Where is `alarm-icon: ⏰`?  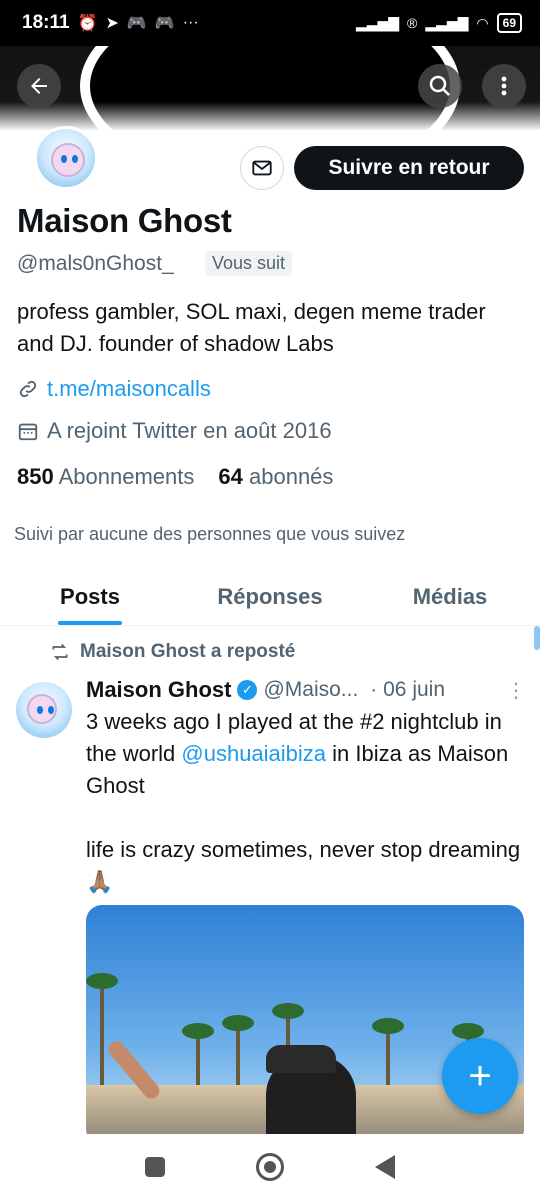 alarm-icon: ⏰ is located at coordinates (87, 23).